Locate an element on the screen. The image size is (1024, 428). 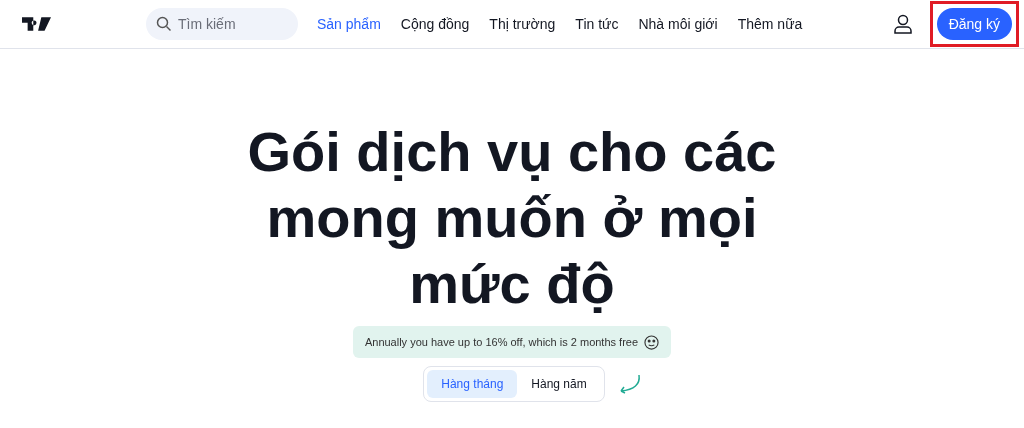
signup-button: Đăng ký is located at coordinates (974, 24).